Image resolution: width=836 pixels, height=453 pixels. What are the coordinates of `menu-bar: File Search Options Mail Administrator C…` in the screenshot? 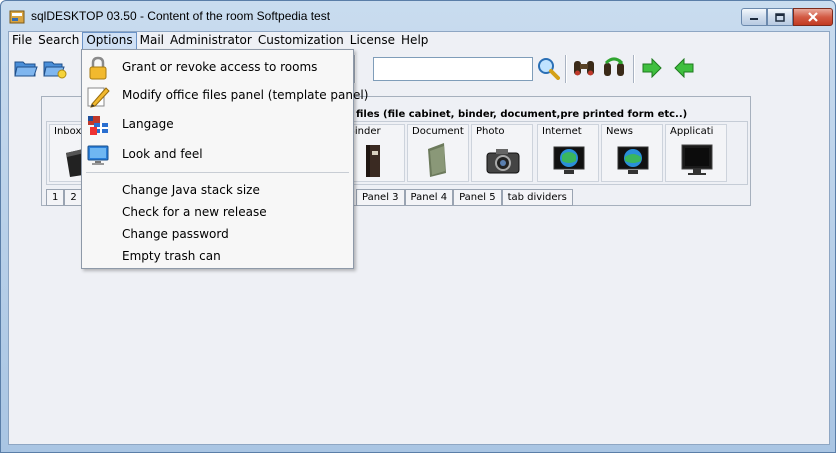 It's located at (419, 41).